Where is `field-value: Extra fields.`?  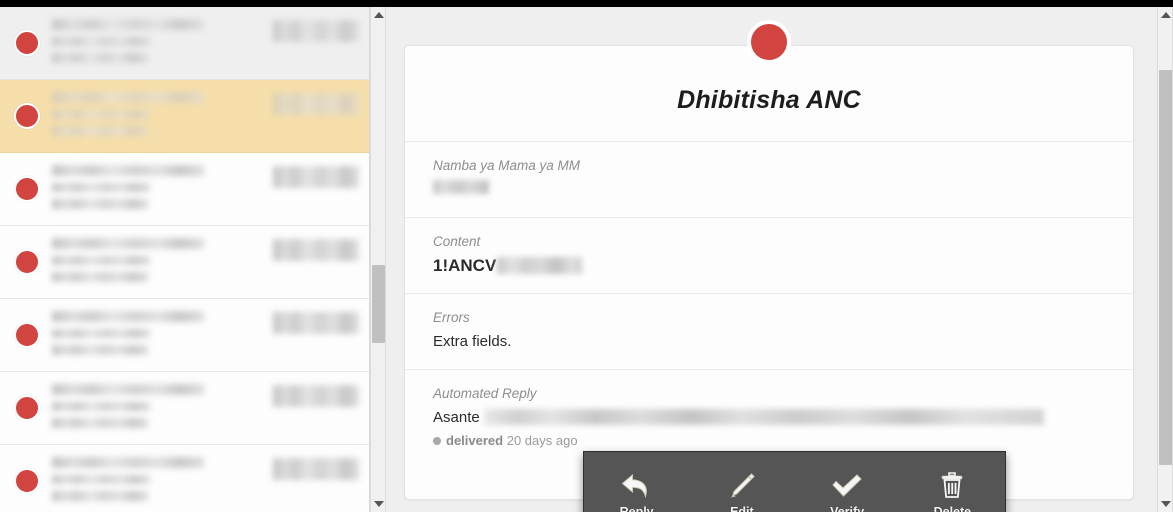
field-value: Extra fields. is located at coordinates (472, 341).